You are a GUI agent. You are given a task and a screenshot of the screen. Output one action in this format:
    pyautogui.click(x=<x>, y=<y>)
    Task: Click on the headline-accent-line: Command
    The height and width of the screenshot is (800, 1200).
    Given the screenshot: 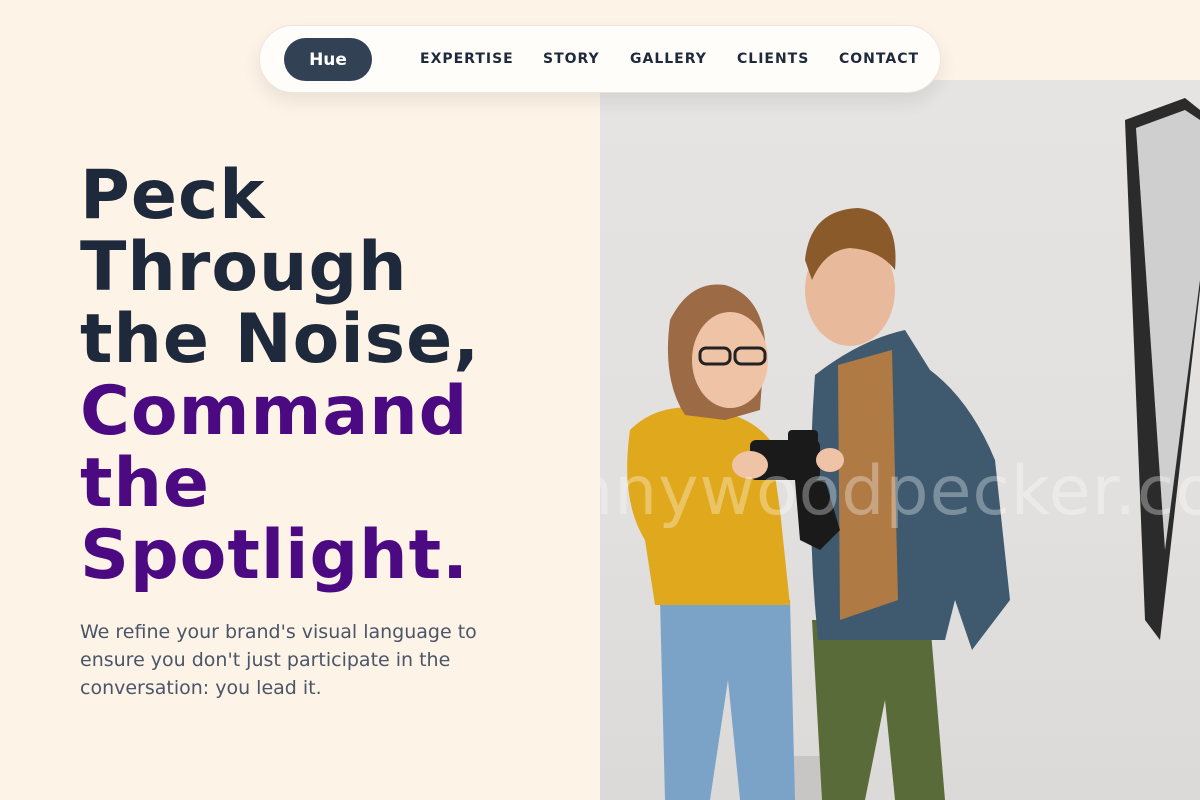 What is the action you would take?
    pyautogui.click(x=274, y=411)
    